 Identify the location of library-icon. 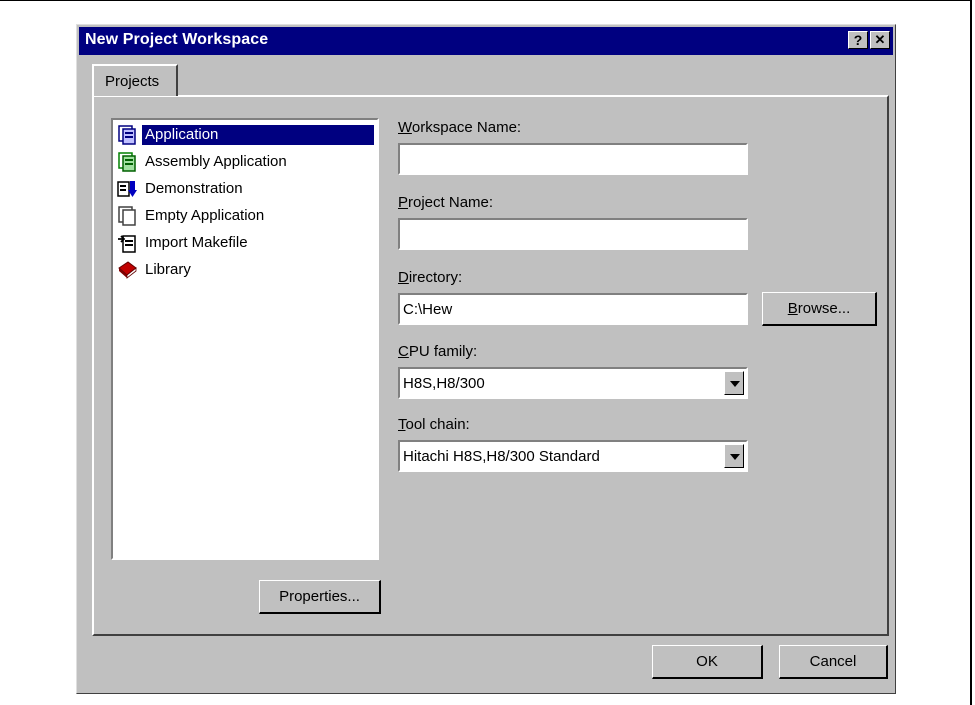
(127, 270).